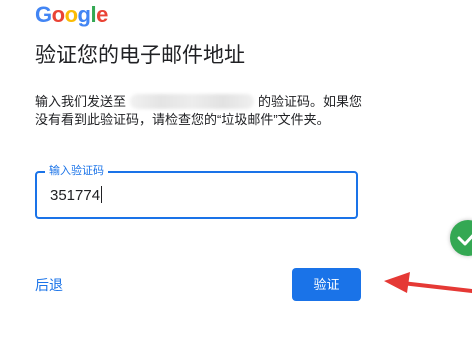 Image resolution: width=472 pixels, height=355 pixels. I want to click on text-caret, so click(102, 194).